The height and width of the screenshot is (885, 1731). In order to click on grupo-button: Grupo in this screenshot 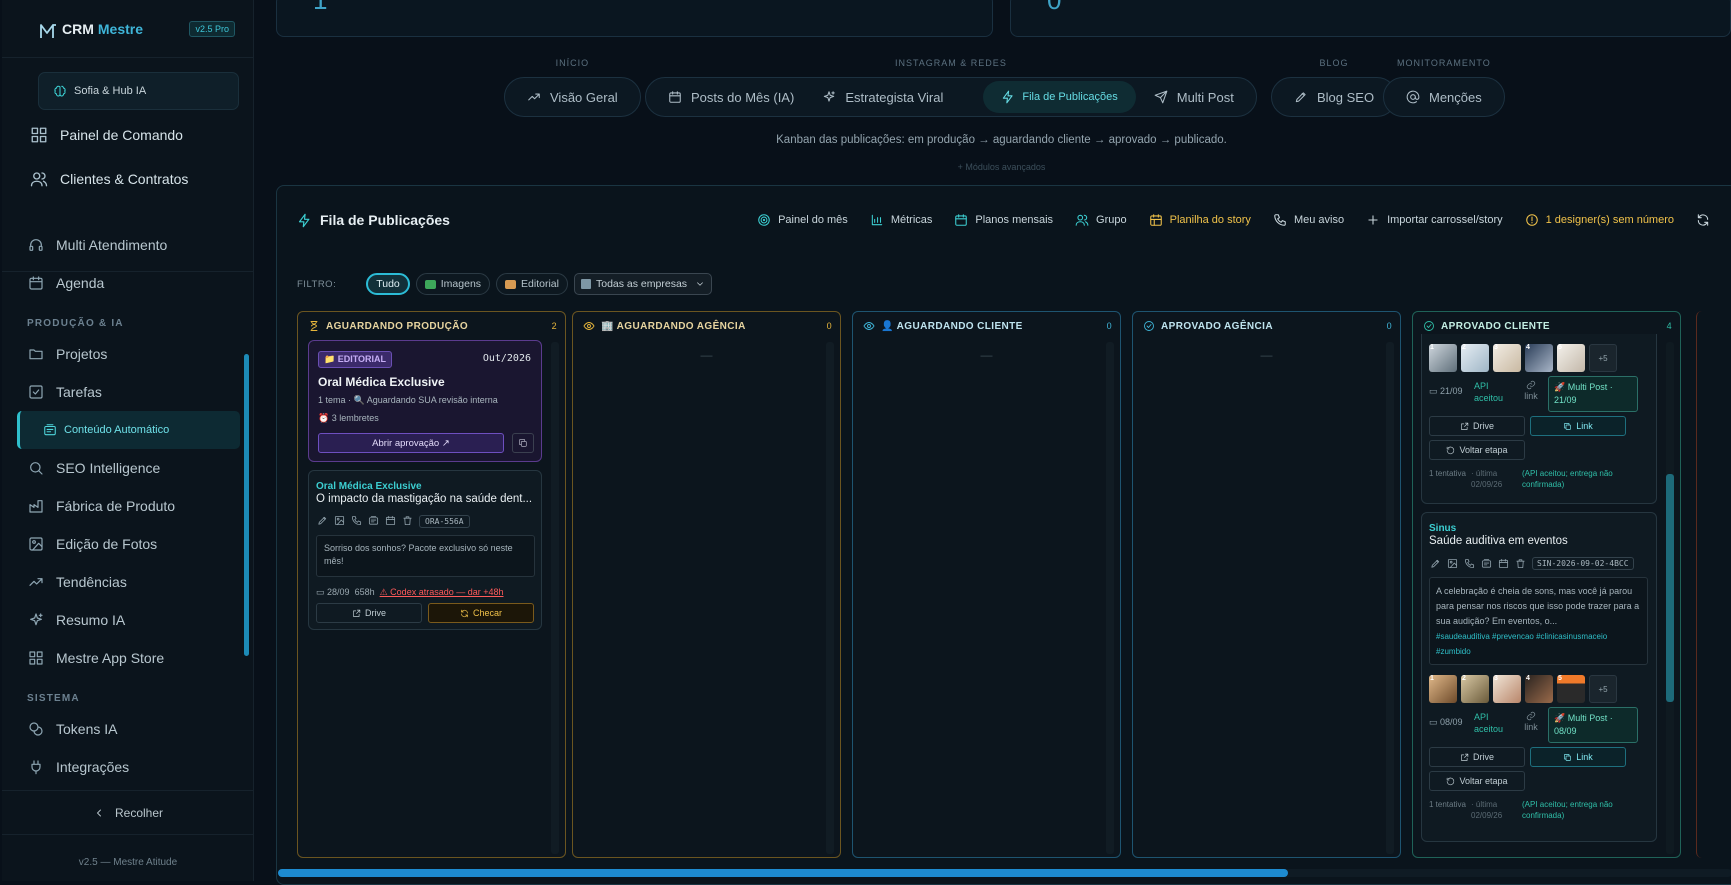, I will do `click(1101, 220)`.